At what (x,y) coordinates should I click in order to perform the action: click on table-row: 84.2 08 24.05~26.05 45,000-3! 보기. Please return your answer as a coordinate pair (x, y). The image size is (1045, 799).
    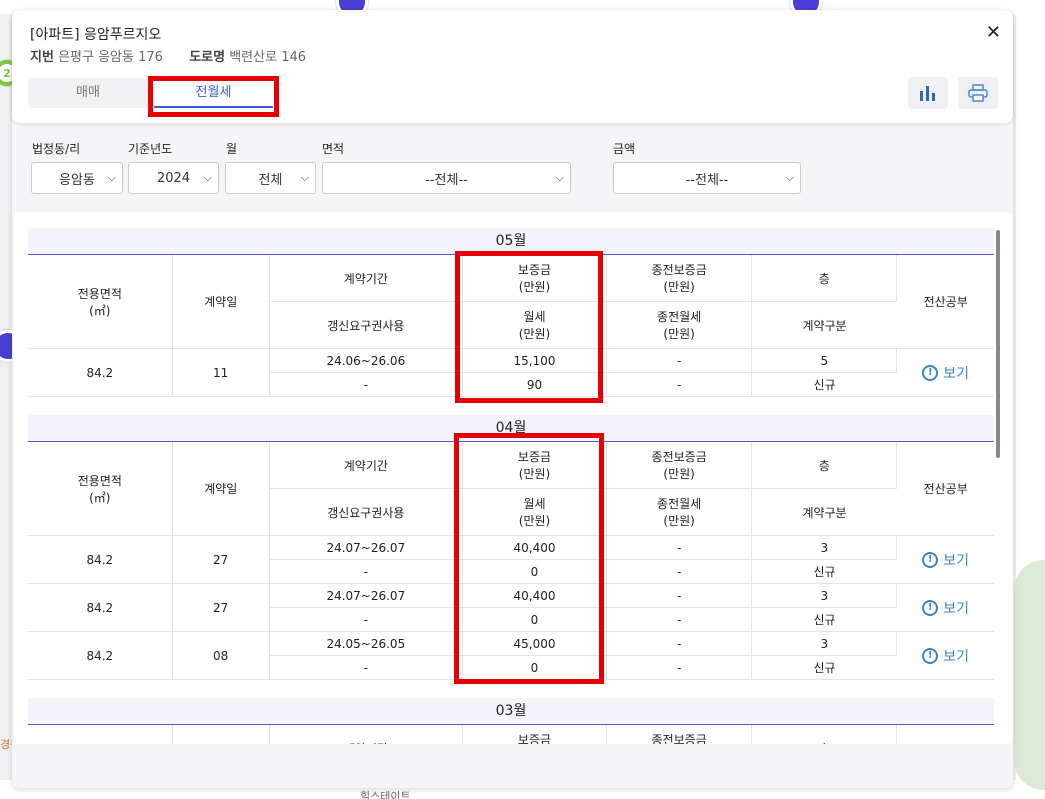
    Looking at the image, I should click on (511, 655).